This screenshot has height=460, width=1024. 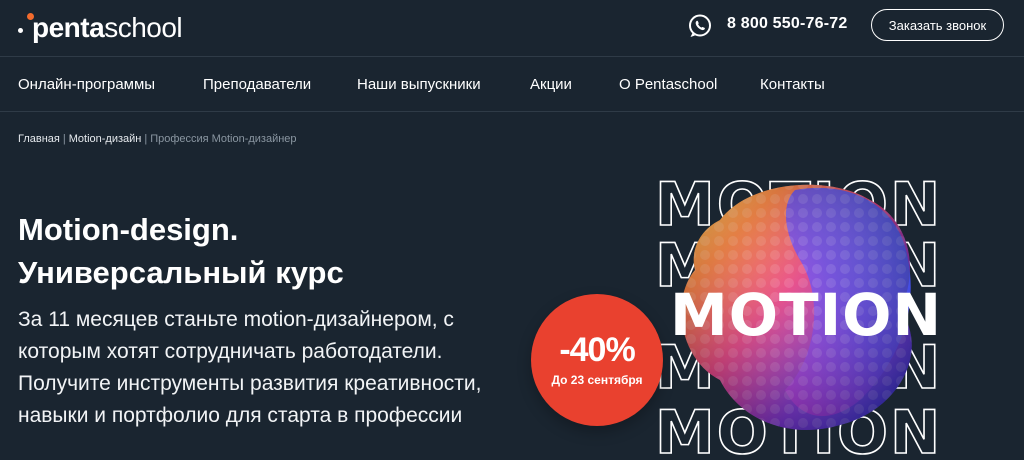 What do you see at coordinates (26, 28) in the screenshot?
I see `logo-dots-icon` at bounding box center [26, 28].